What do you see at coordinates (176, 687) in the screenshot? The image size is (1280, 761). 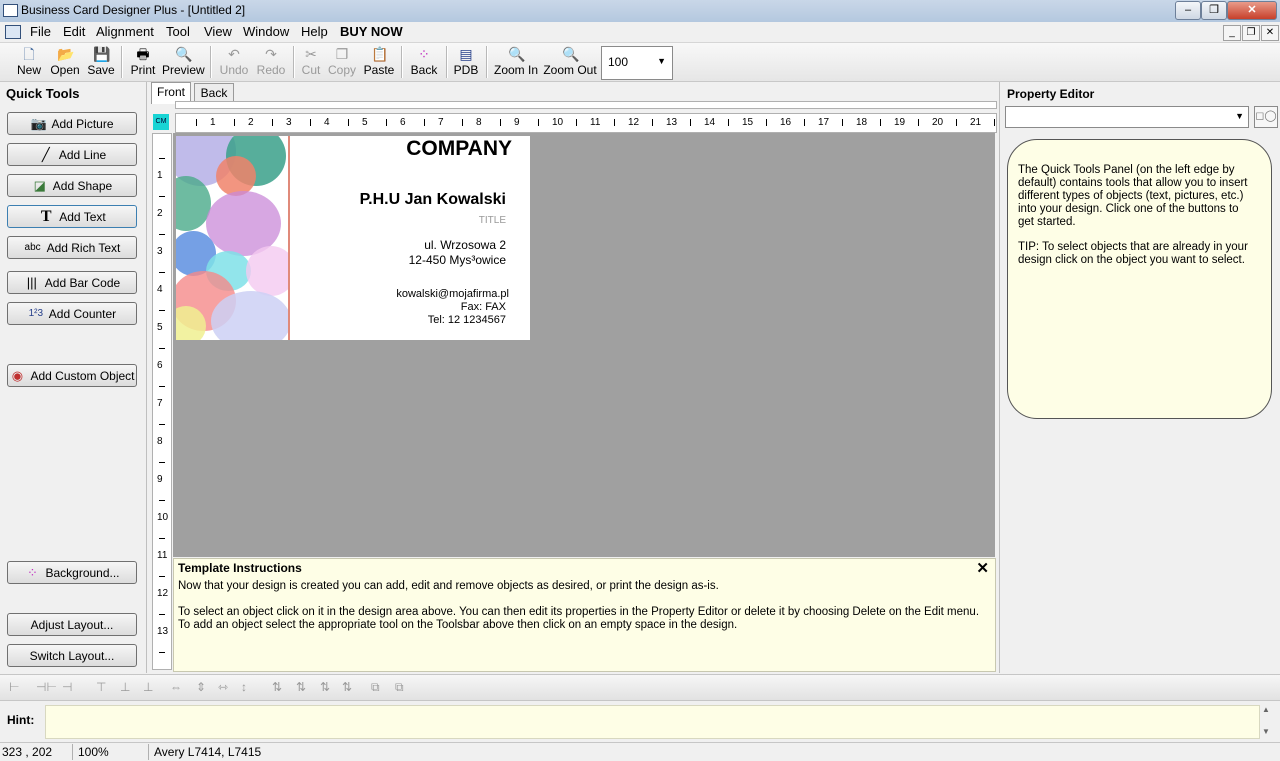 I see `space-horizontal-icon: ⇔` at bounding box center [176, 687].